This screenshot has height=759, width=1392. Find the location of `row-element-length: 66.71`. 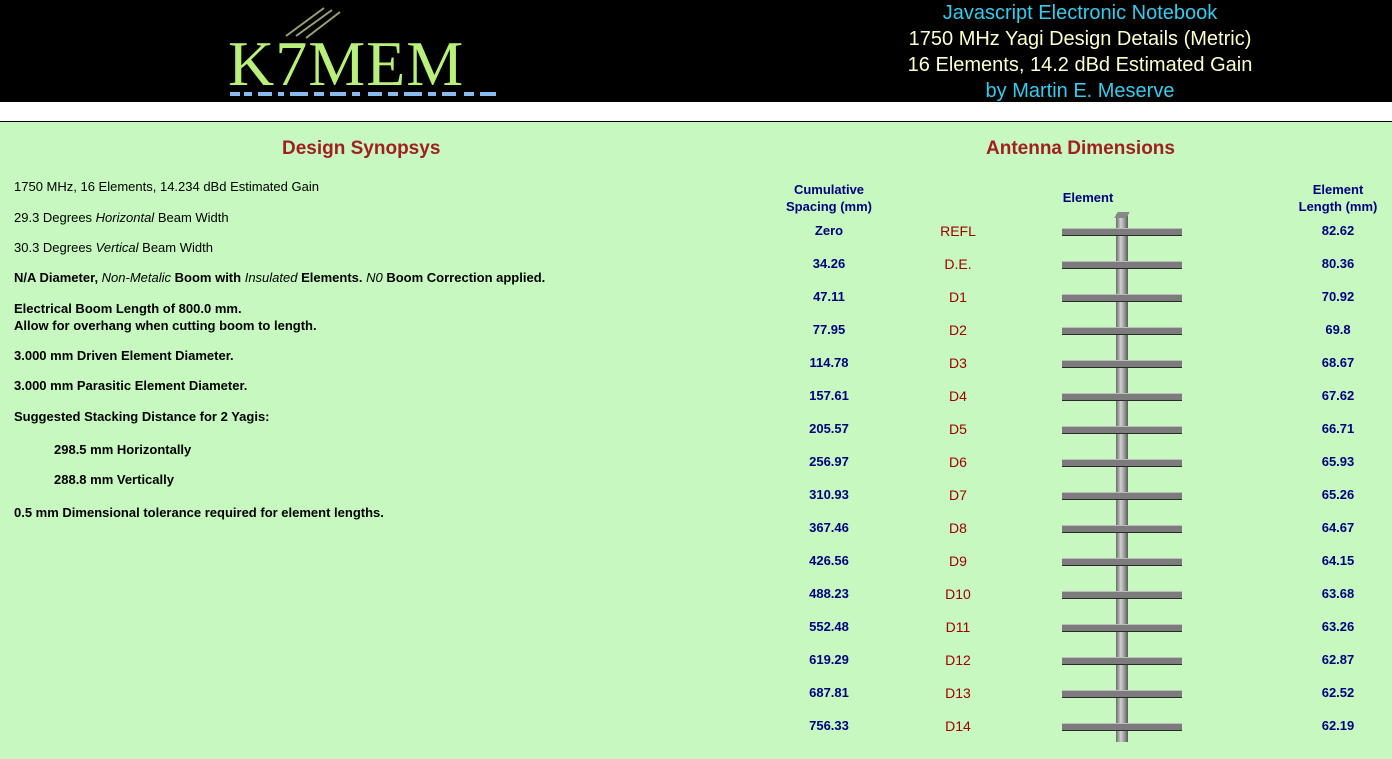

row-element-length: 66.71 is located at coordinates (1338, 428).